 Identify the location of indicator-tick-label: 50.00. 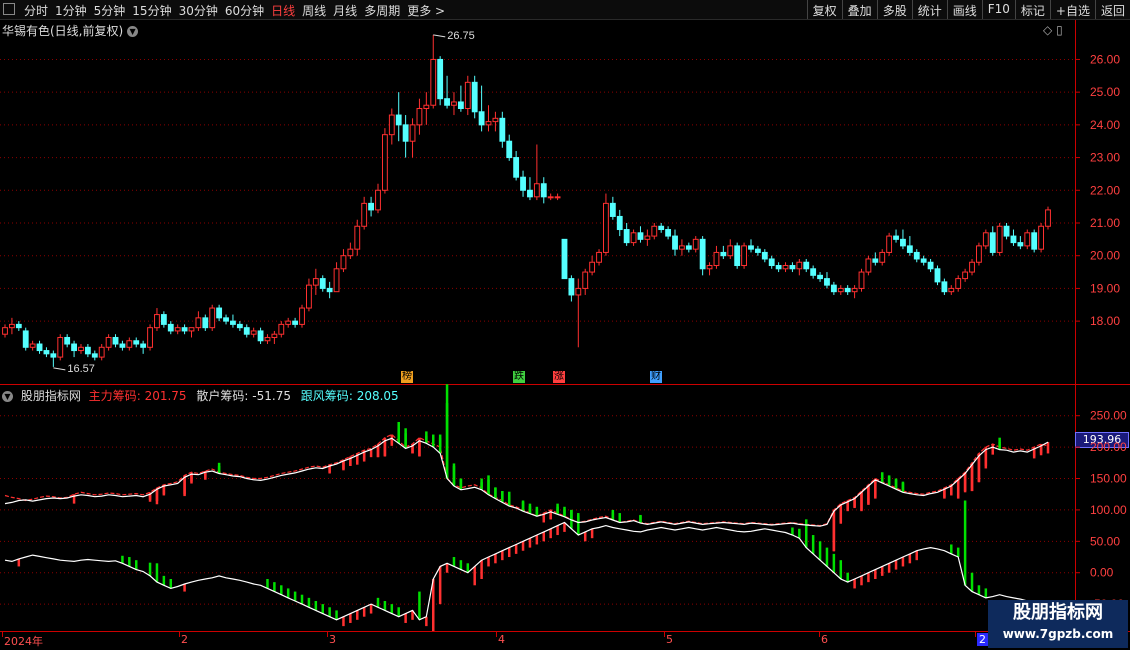
(1105, 541).